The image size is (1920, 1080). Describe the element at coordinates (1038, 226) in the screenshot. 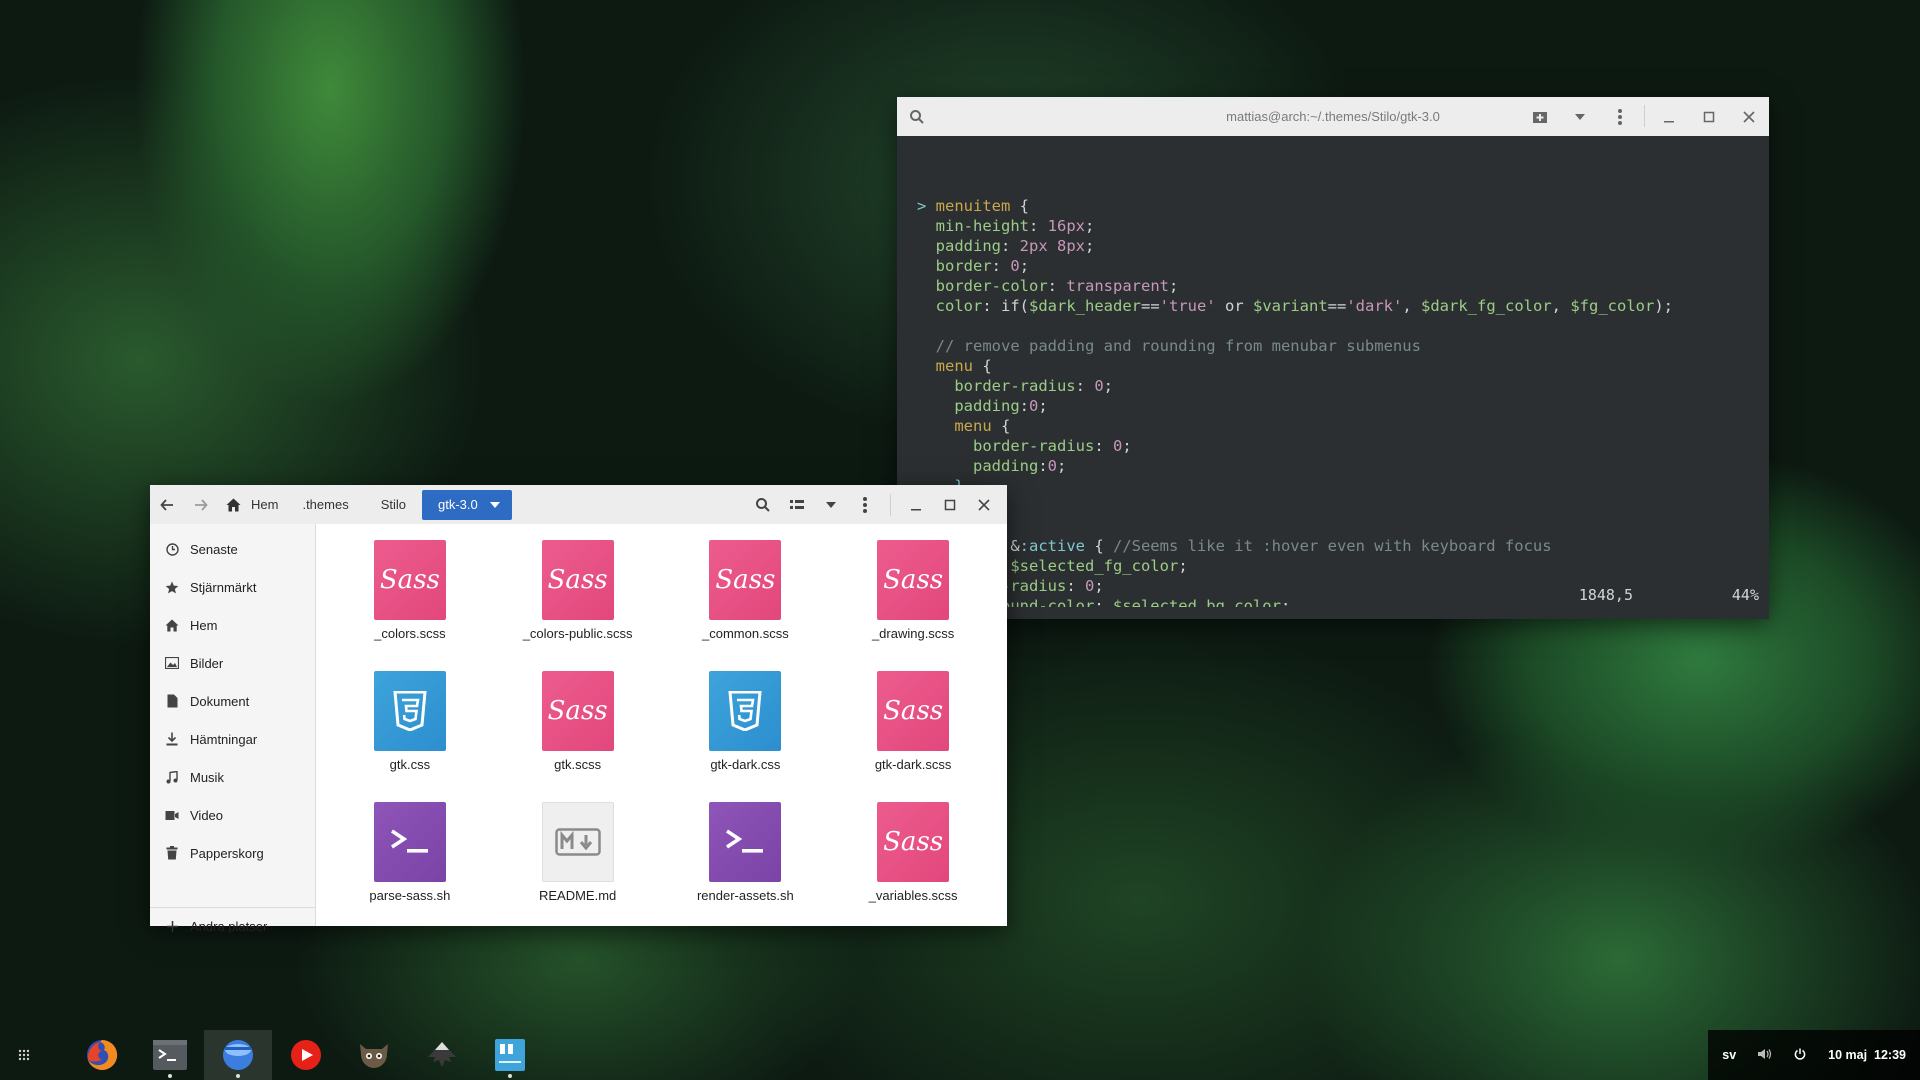

I see `code-token: :` at that location.